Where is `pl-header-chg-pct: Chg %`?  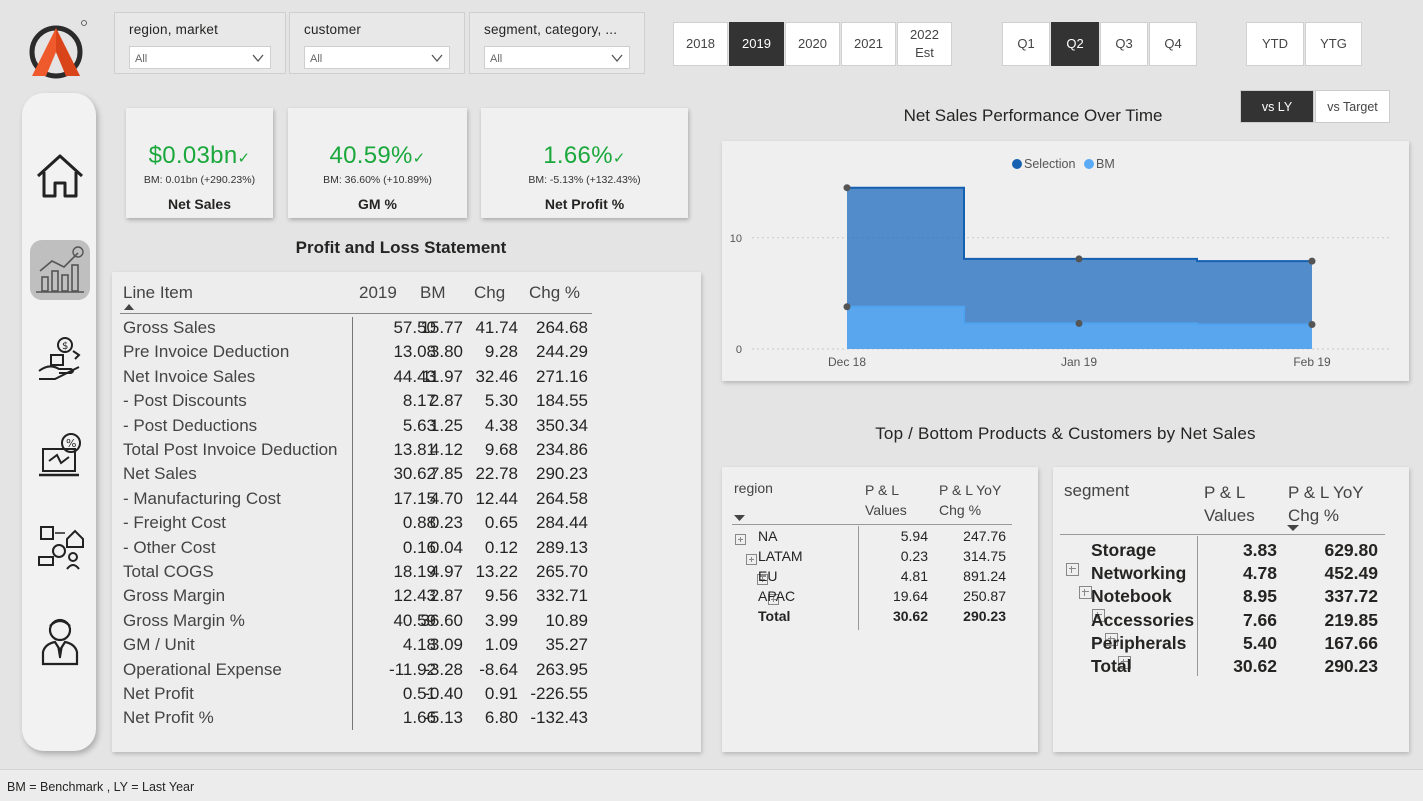 pl-header-chg-pct: Chg % is located at coordinates (554, 293).